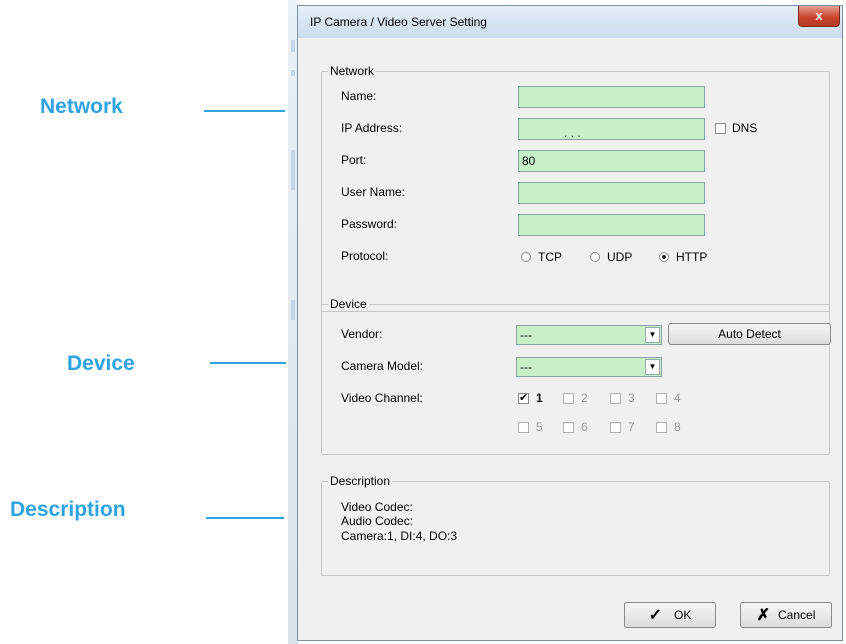  Describe the element at coordinates (539, 427) in the screenshot. I see `channel-5-label: 5` at that location.